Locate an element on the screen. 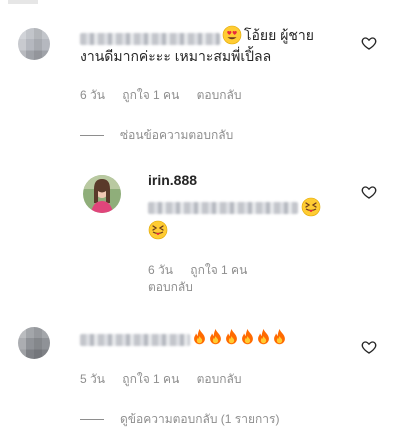 This screenshot has width=405, height=445. reply-time: 6 วัน is located at coordinates (160, 270).